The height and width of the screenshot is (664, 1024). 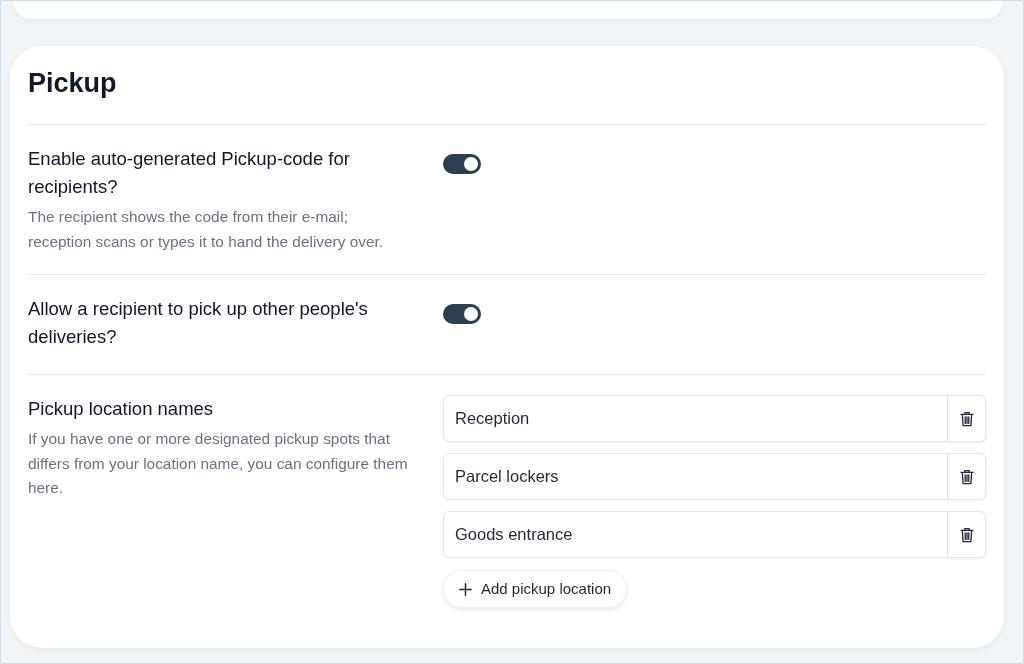 I want to click on setting-label: Pickup location names, so click(x=121, y=409).